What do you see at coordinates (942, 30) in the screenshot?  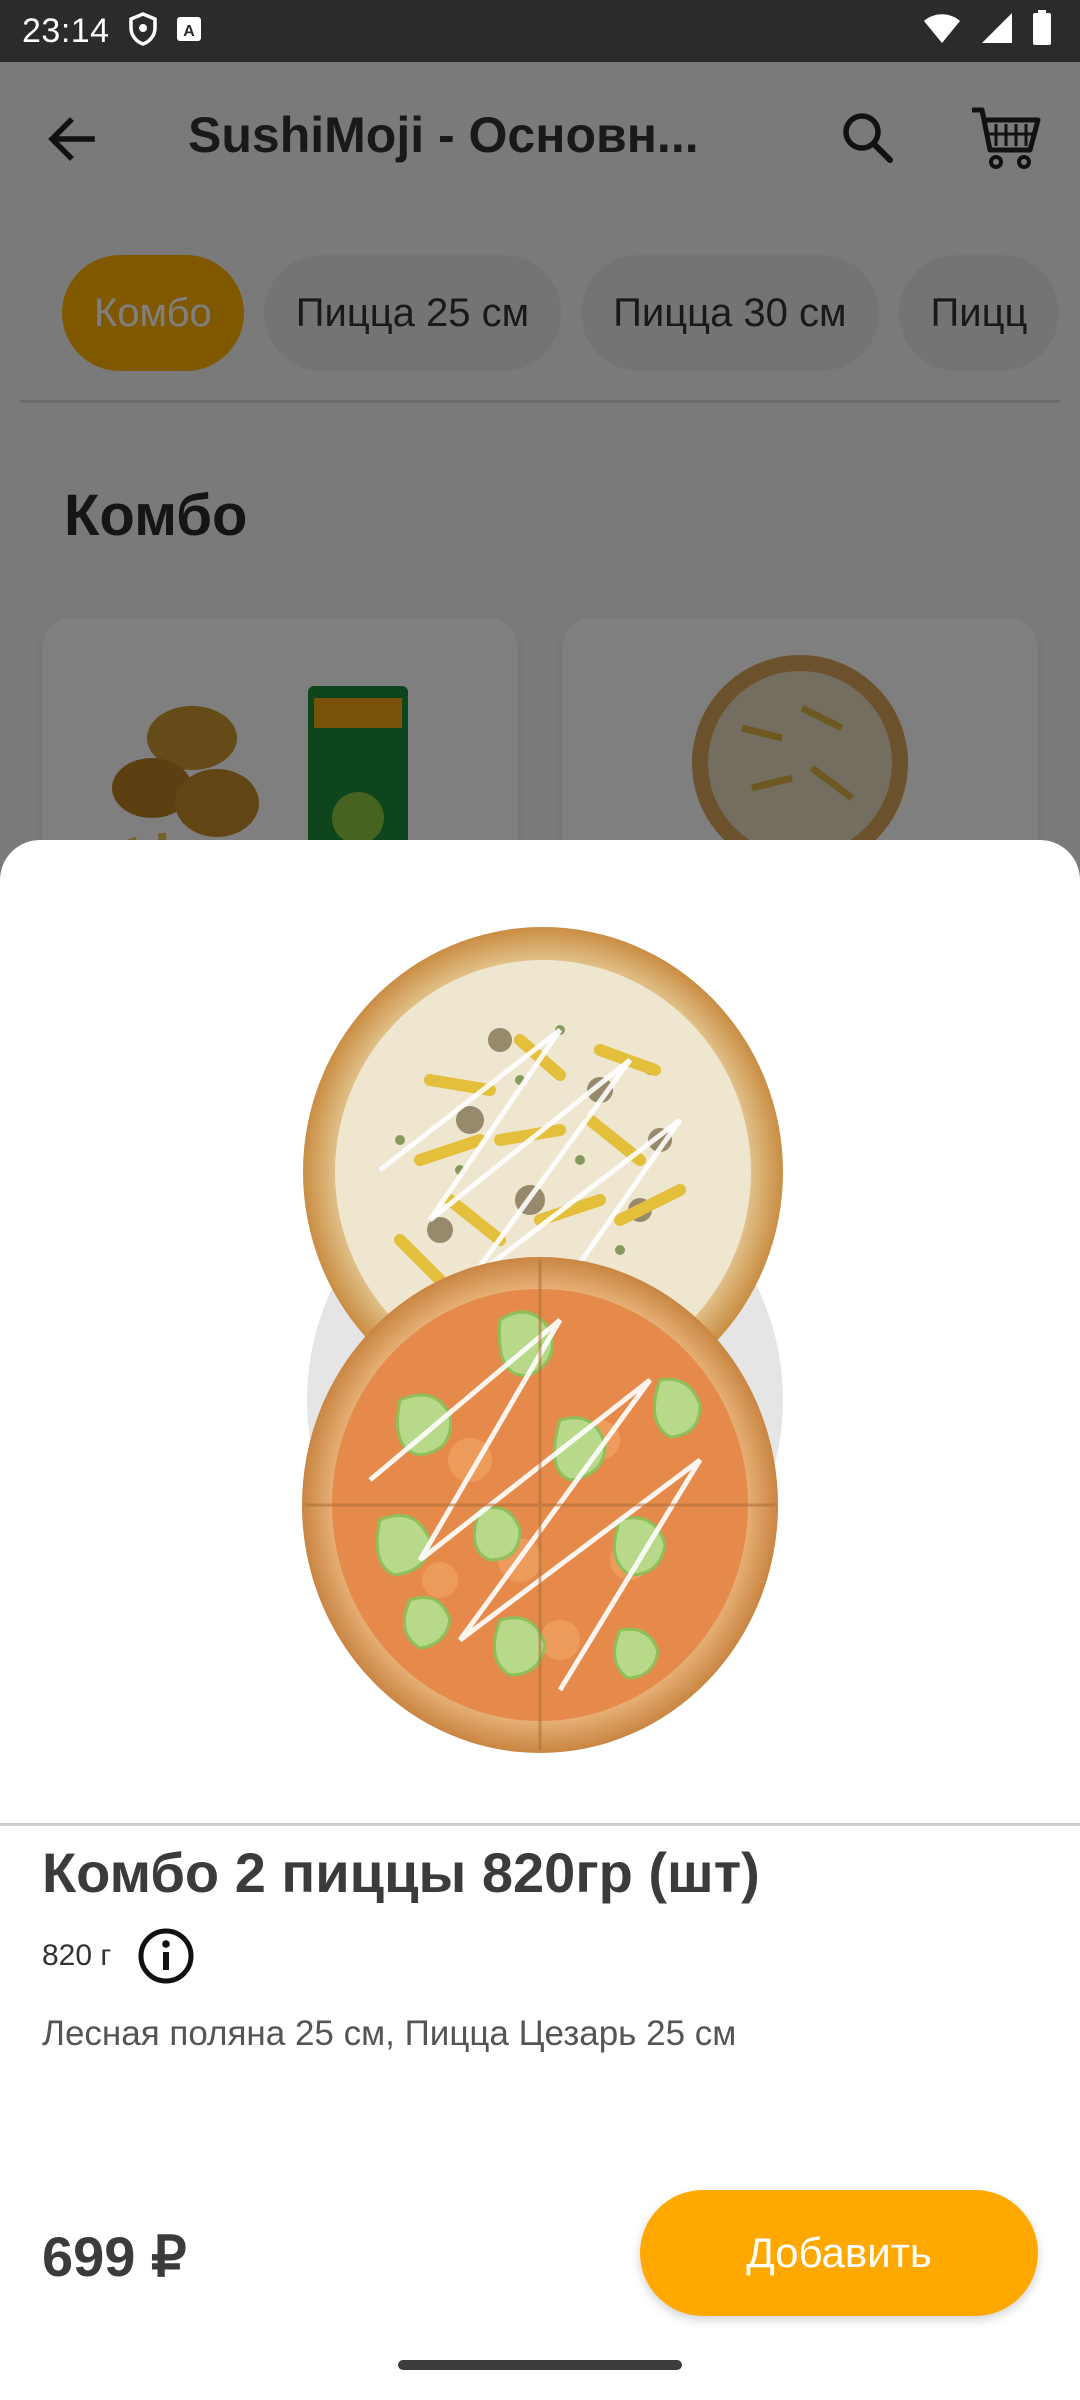 I see `wifi-icon` at bounding box center [942, 30].